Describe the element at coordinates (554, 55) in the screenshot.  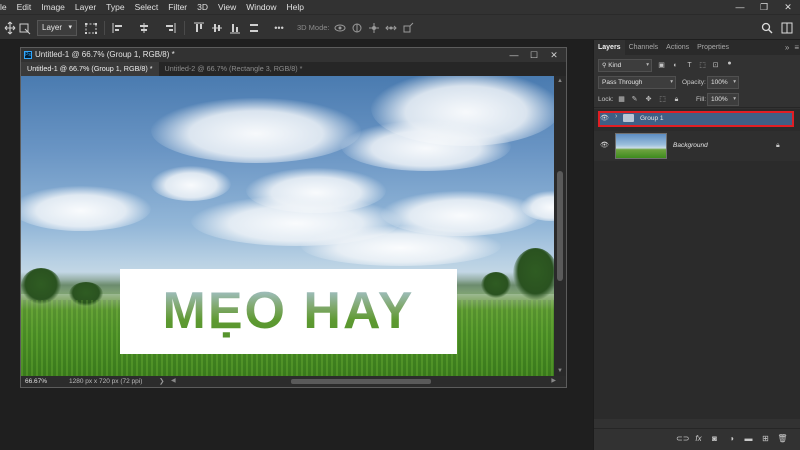
I see `doc-close-button: ✕` at that location.